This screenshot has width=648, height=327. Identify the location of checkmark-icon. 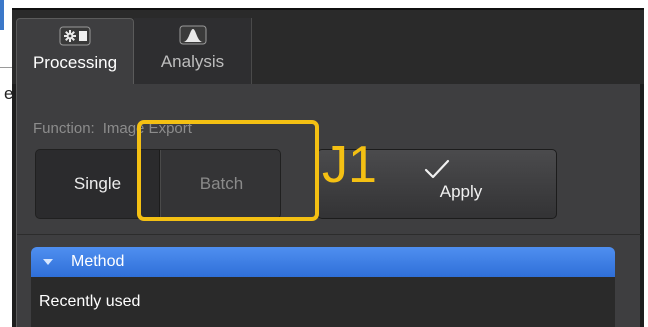
(437, 169).